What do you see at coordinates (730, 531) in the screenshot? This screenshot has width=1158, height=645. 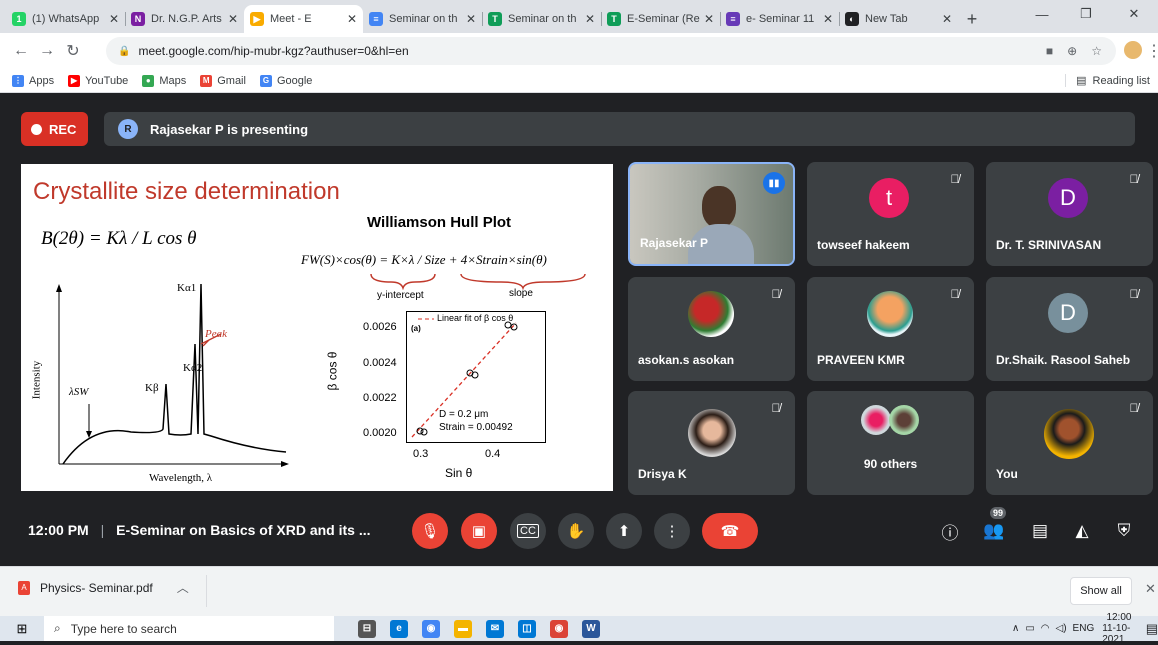 I see `leave-call-button: ☎` at bounding box center [730, 531].